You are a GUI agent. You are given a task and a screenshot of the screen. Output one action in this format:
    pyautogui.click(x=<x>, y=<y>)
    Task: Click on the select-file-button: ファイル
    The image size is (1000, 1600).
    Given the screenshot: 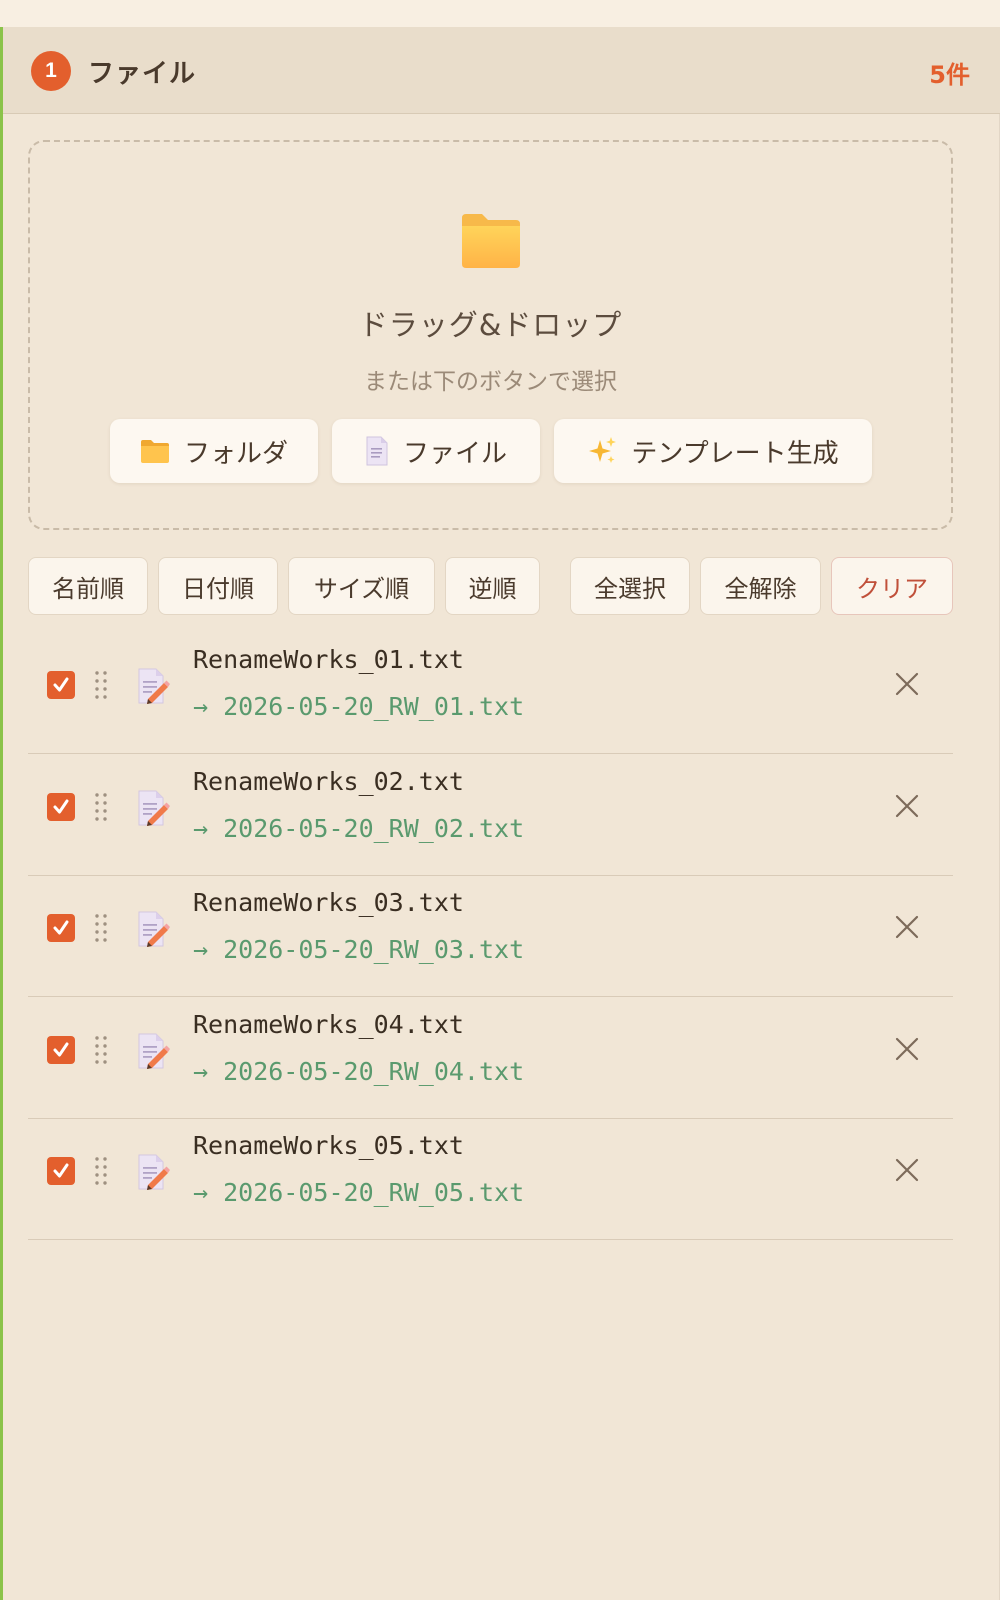 What is the action you would take?
    pyautogui.click(x=436, y=451)
    